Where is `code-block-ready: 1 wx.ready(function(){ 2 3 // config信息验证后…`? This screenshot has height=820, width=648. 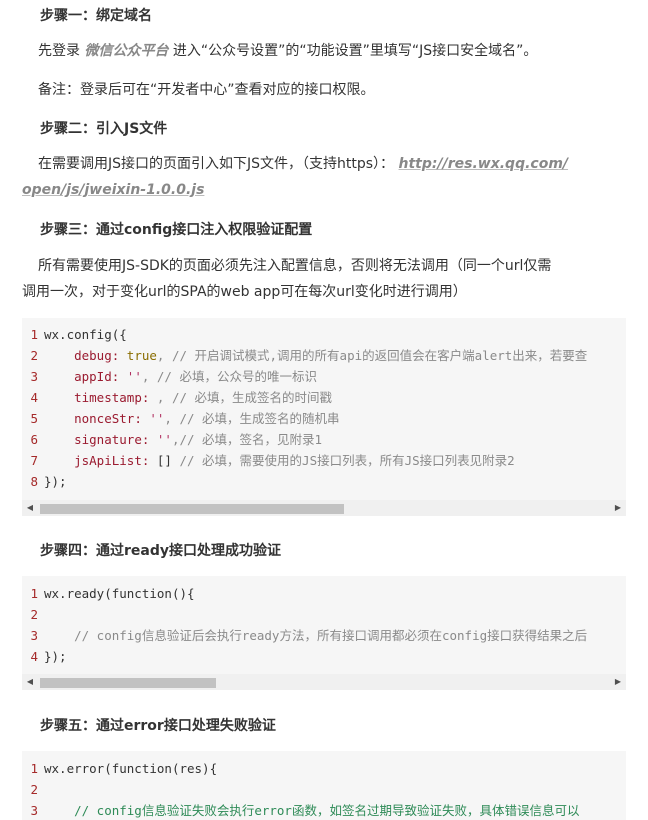
code-block-ready: 1 wx.ready(function(){ 2 3 // config信息验证后… is located at coordinates (324, 633).